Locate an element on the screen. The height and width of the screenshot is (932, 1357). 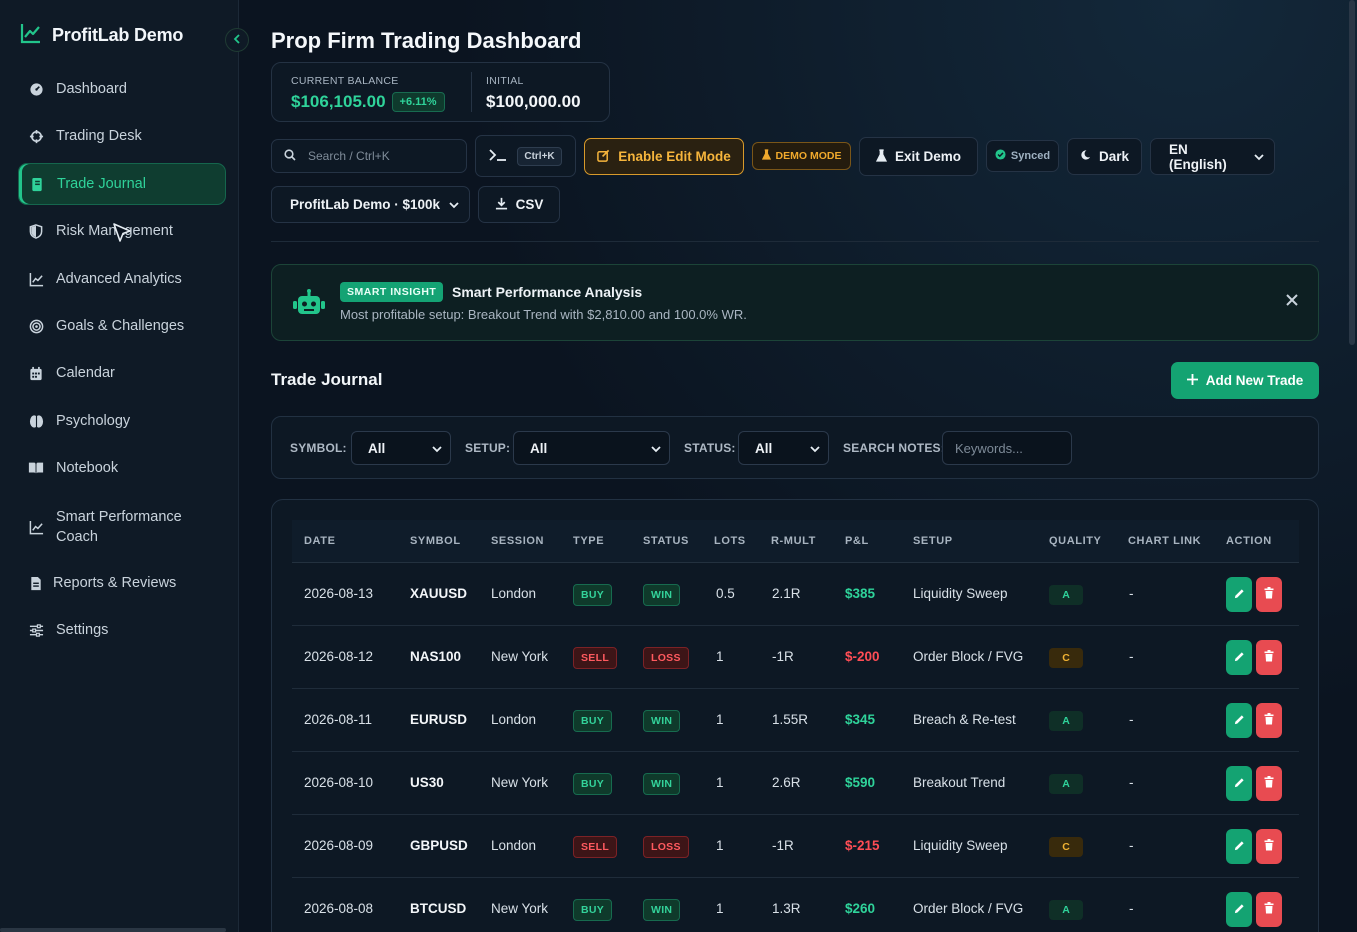
setup-filter-label: SETUP: is located at coordinates (488, 448).